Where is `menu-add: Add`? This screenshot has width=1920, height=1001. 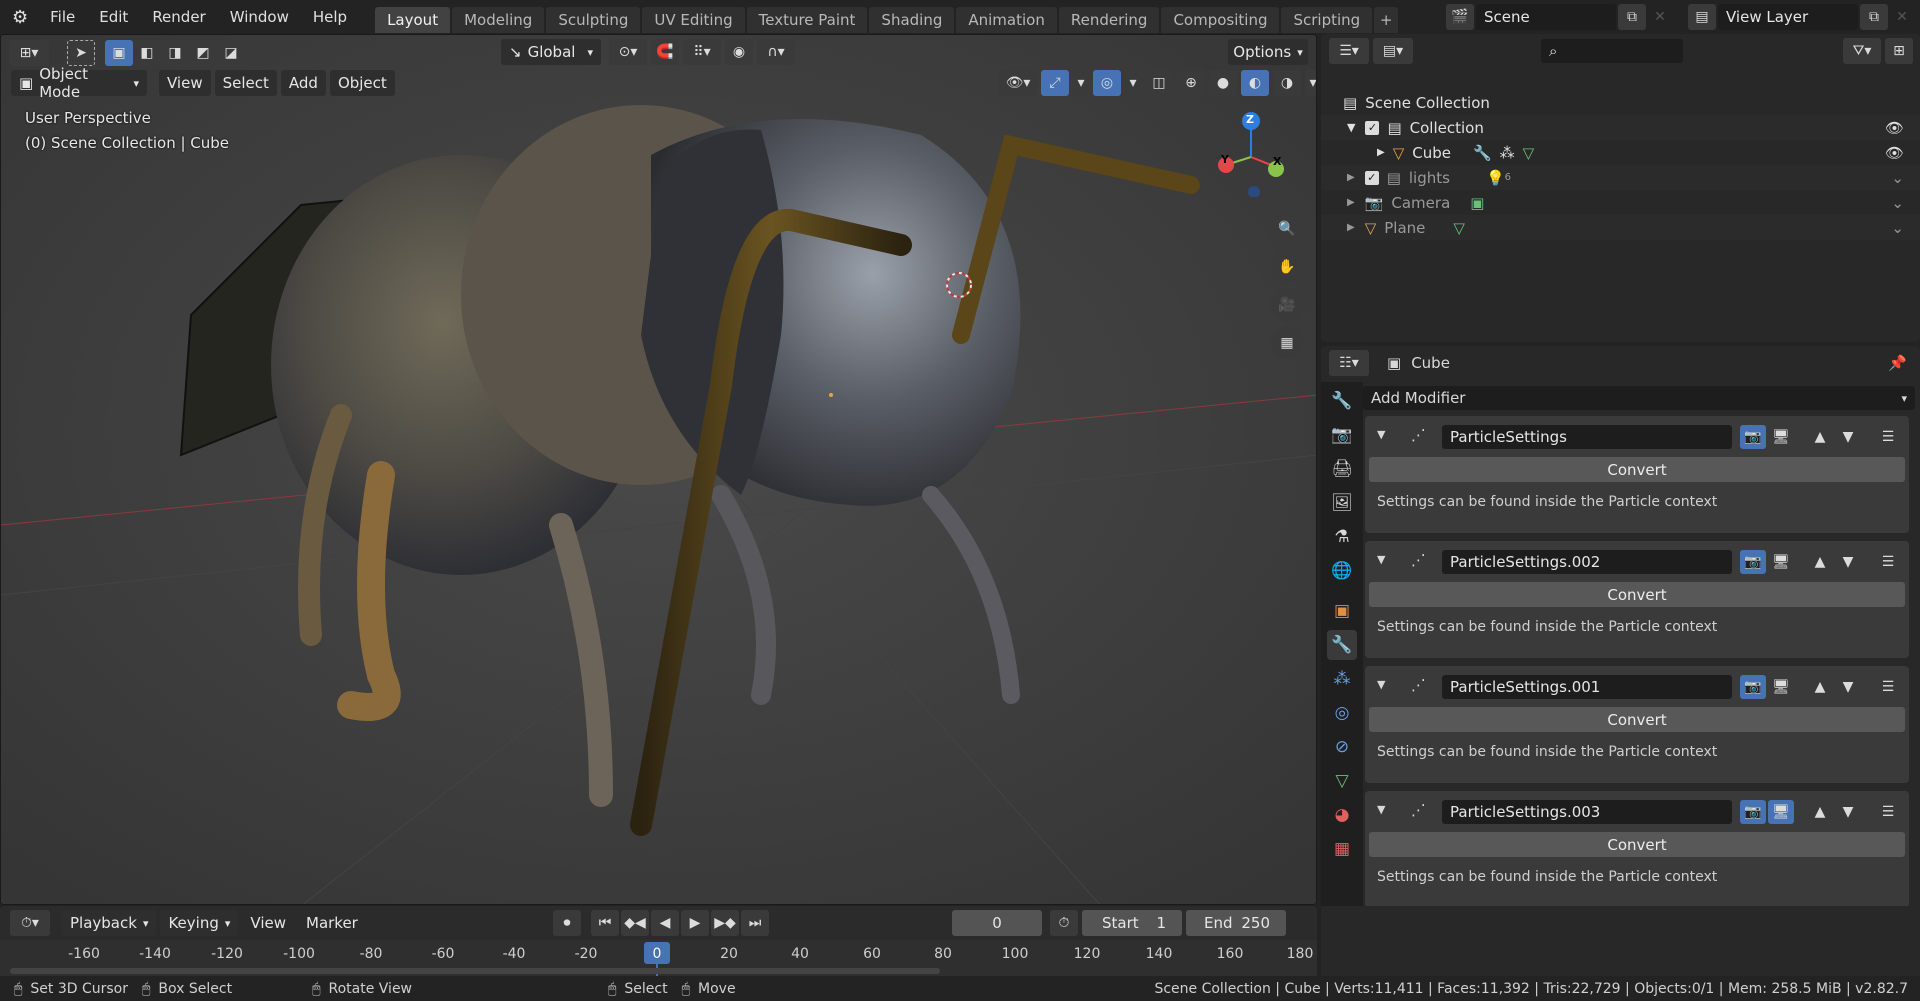
menu-add: Add is located at coordinates (303, 83).